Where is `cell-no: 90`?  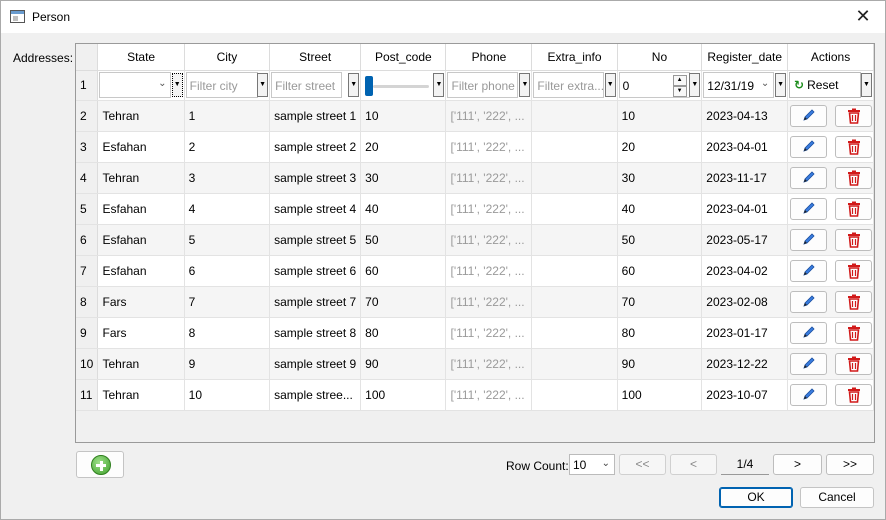
cell-no: 90 is located at coordinates (660, 364).